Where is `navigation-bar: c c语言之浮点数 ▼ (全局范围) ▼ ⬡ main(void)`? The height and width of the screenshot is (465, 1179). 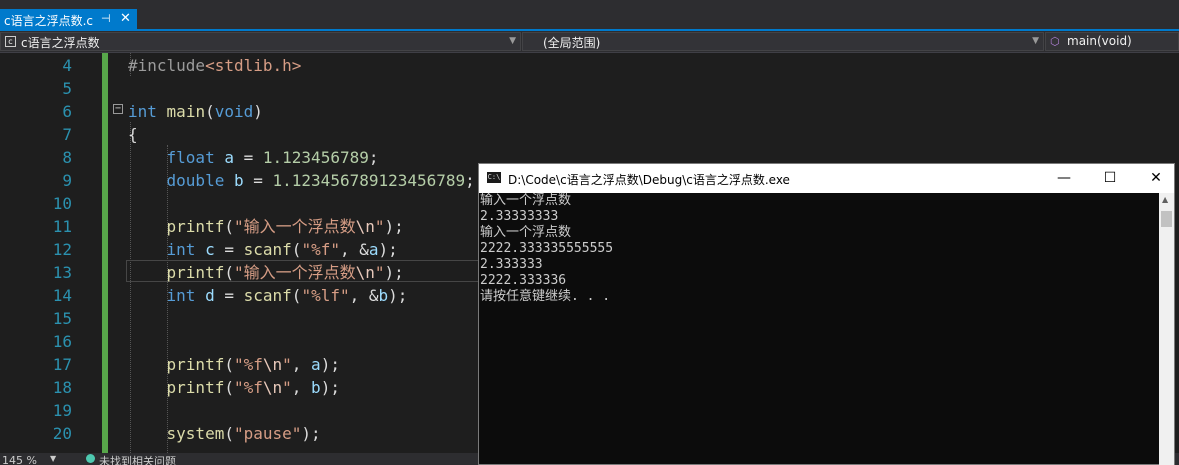 navigation-bar: c c语言之浮点数 ▼ (全局范围) ▼ ⬡ main(void) is located at coordinates (589, 42).